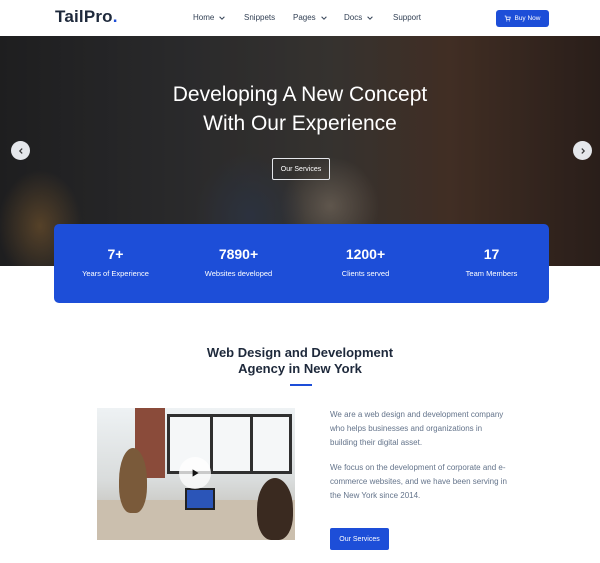  I want to click on nav-support: Support, so click(407, 17).